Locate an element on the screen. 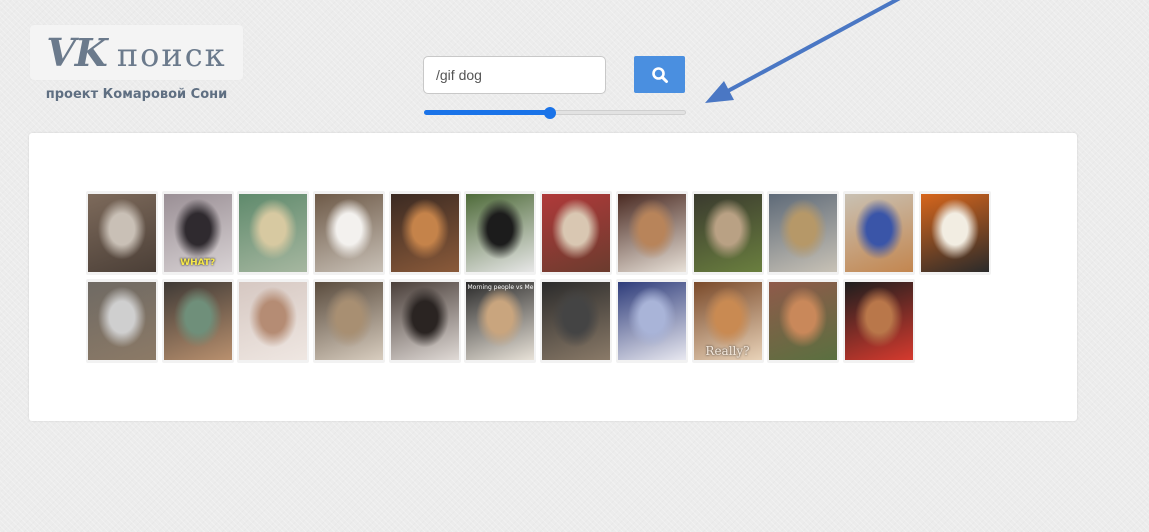 This screenshot has width=1149, height=532. gif-image: Really? is located at coordinates (727, 321).